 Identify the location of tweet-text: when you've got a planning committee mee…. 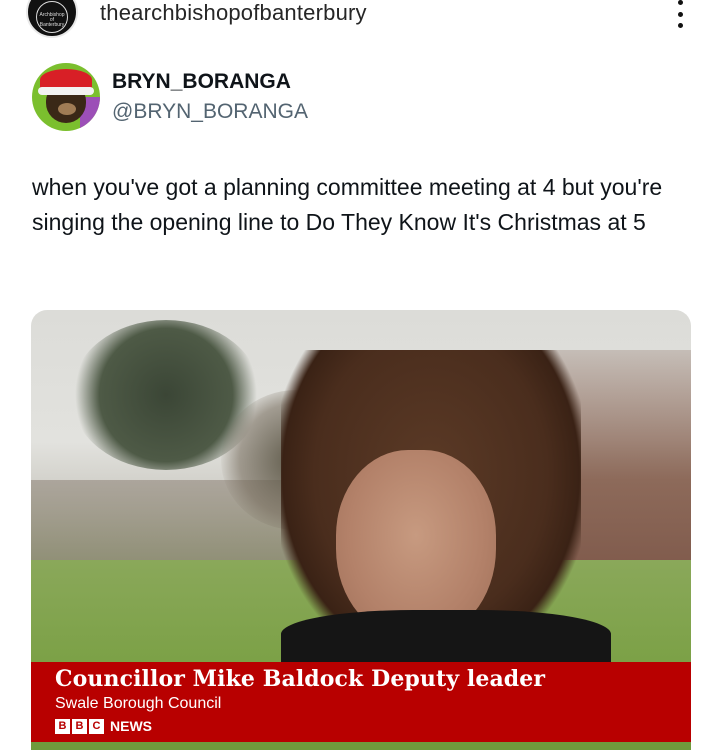
(347, 204).